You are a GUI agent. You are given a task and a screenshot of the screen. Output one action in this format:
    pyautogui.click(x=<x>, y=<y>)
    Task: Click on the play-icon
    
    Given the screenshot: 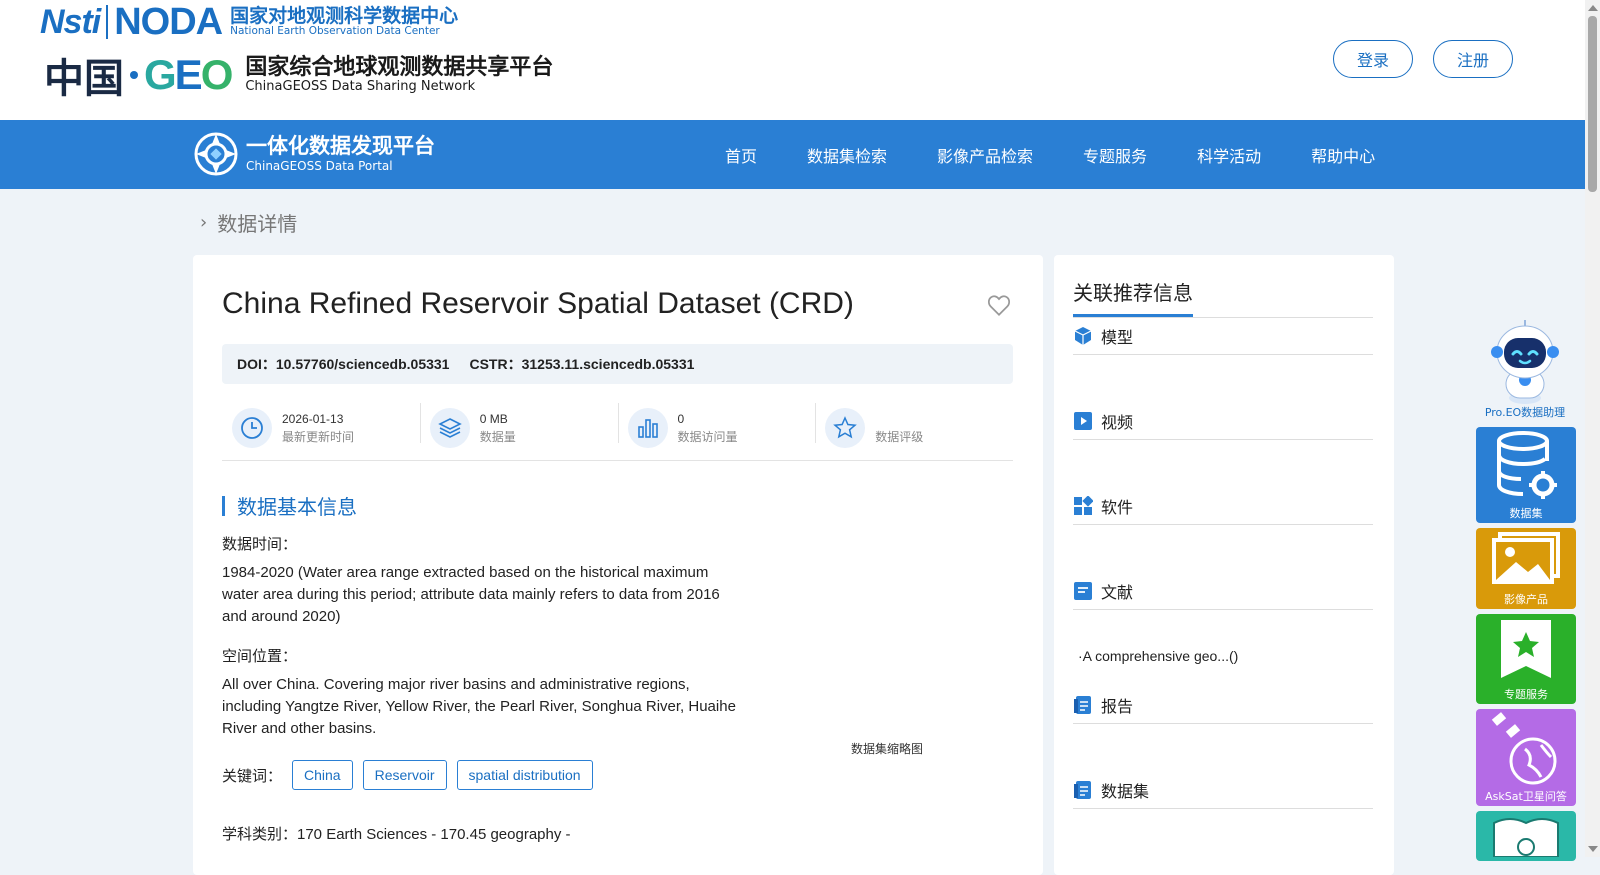 What is the action you would take?
    pyautogui.click(x=1083, y=421)
    